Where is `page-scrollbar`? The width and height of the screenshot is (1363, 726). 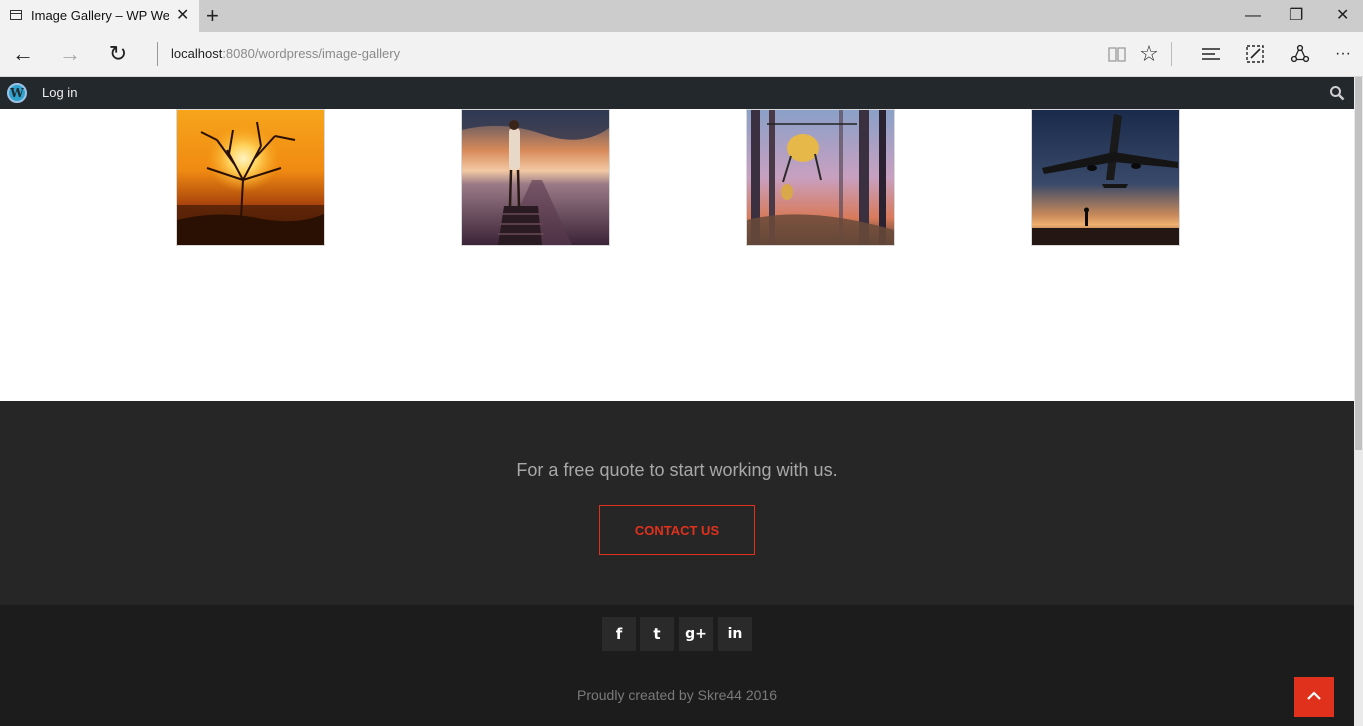
page-scrollbar is located at coordinates (1358, 401).